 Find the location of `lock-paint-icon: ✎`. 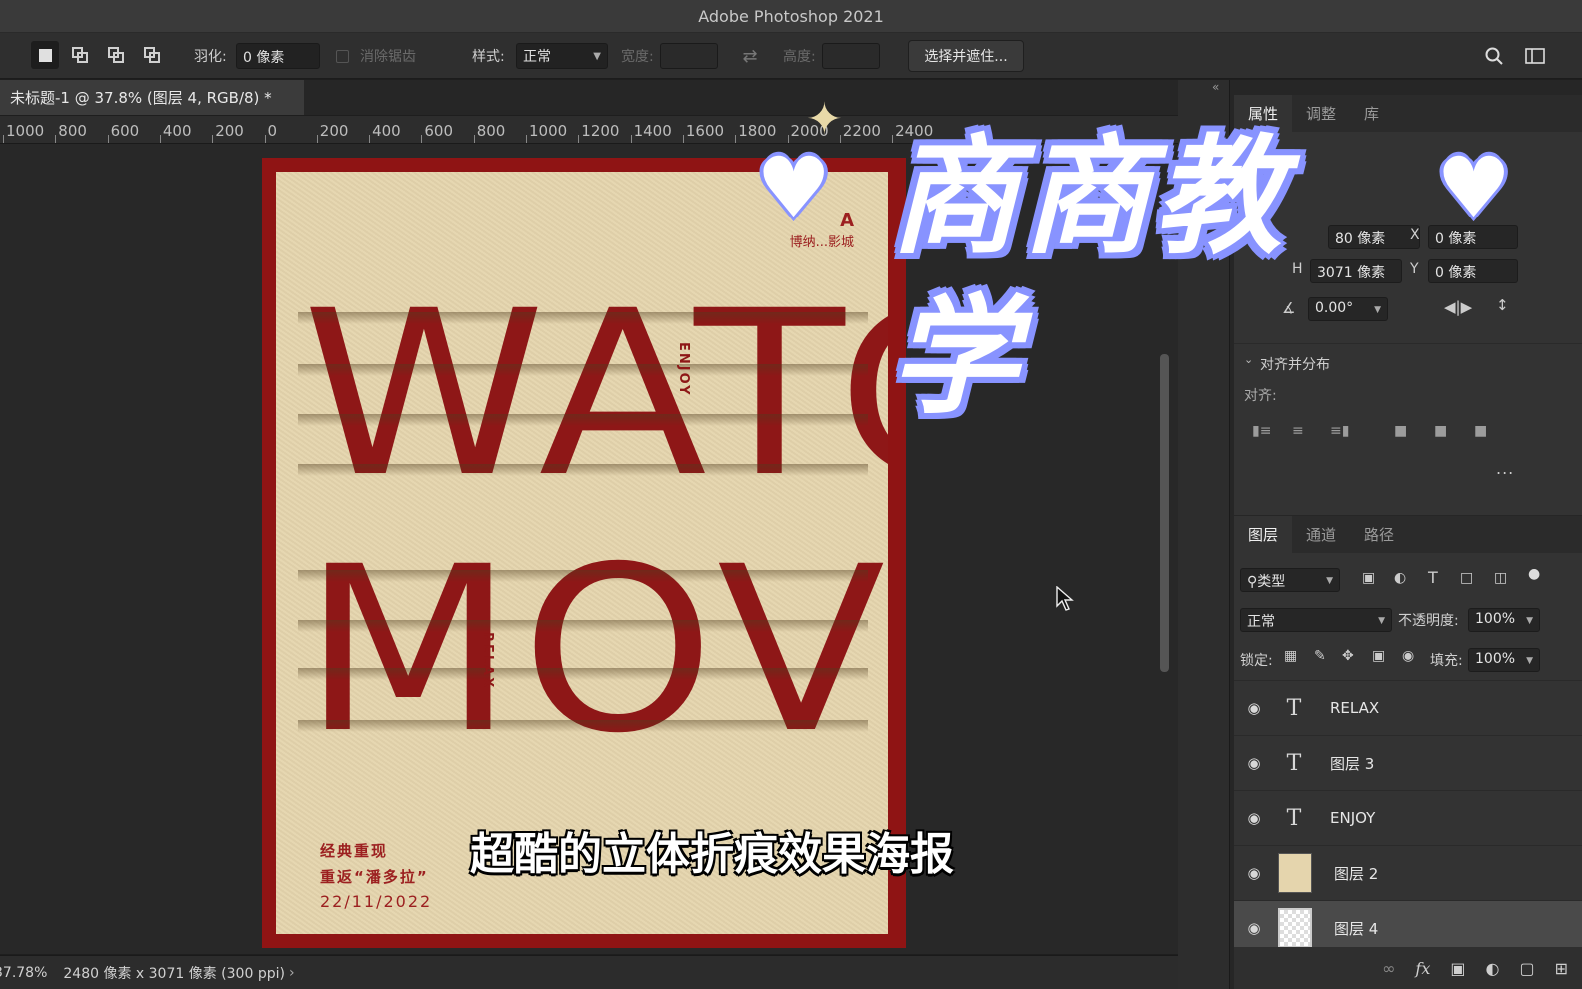

lock-paint-icon: ✎ is located at coordinates (1320, 656).